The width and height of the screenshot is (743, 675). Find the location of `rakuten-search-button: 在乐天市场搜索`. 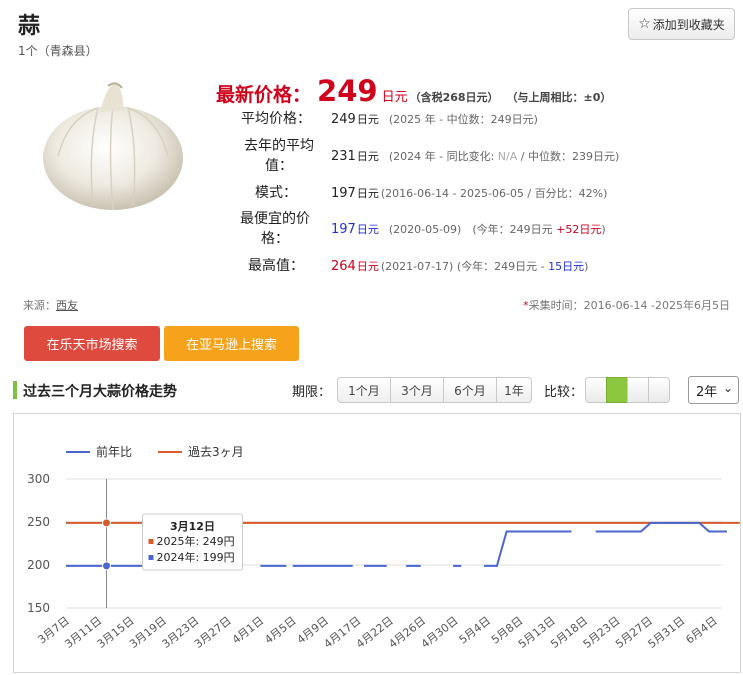

rakuten-search-button: 在乐天市场搜索 is located at coordinates (92, 343).